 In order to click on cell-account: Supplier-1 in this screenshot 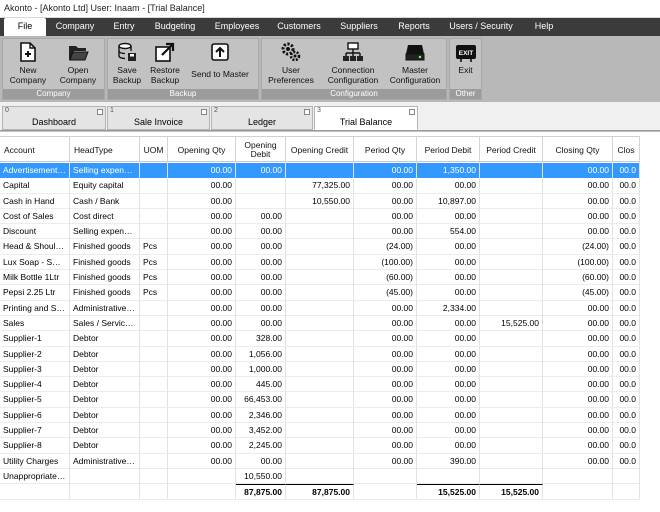, I will do `click(35, 339)`.